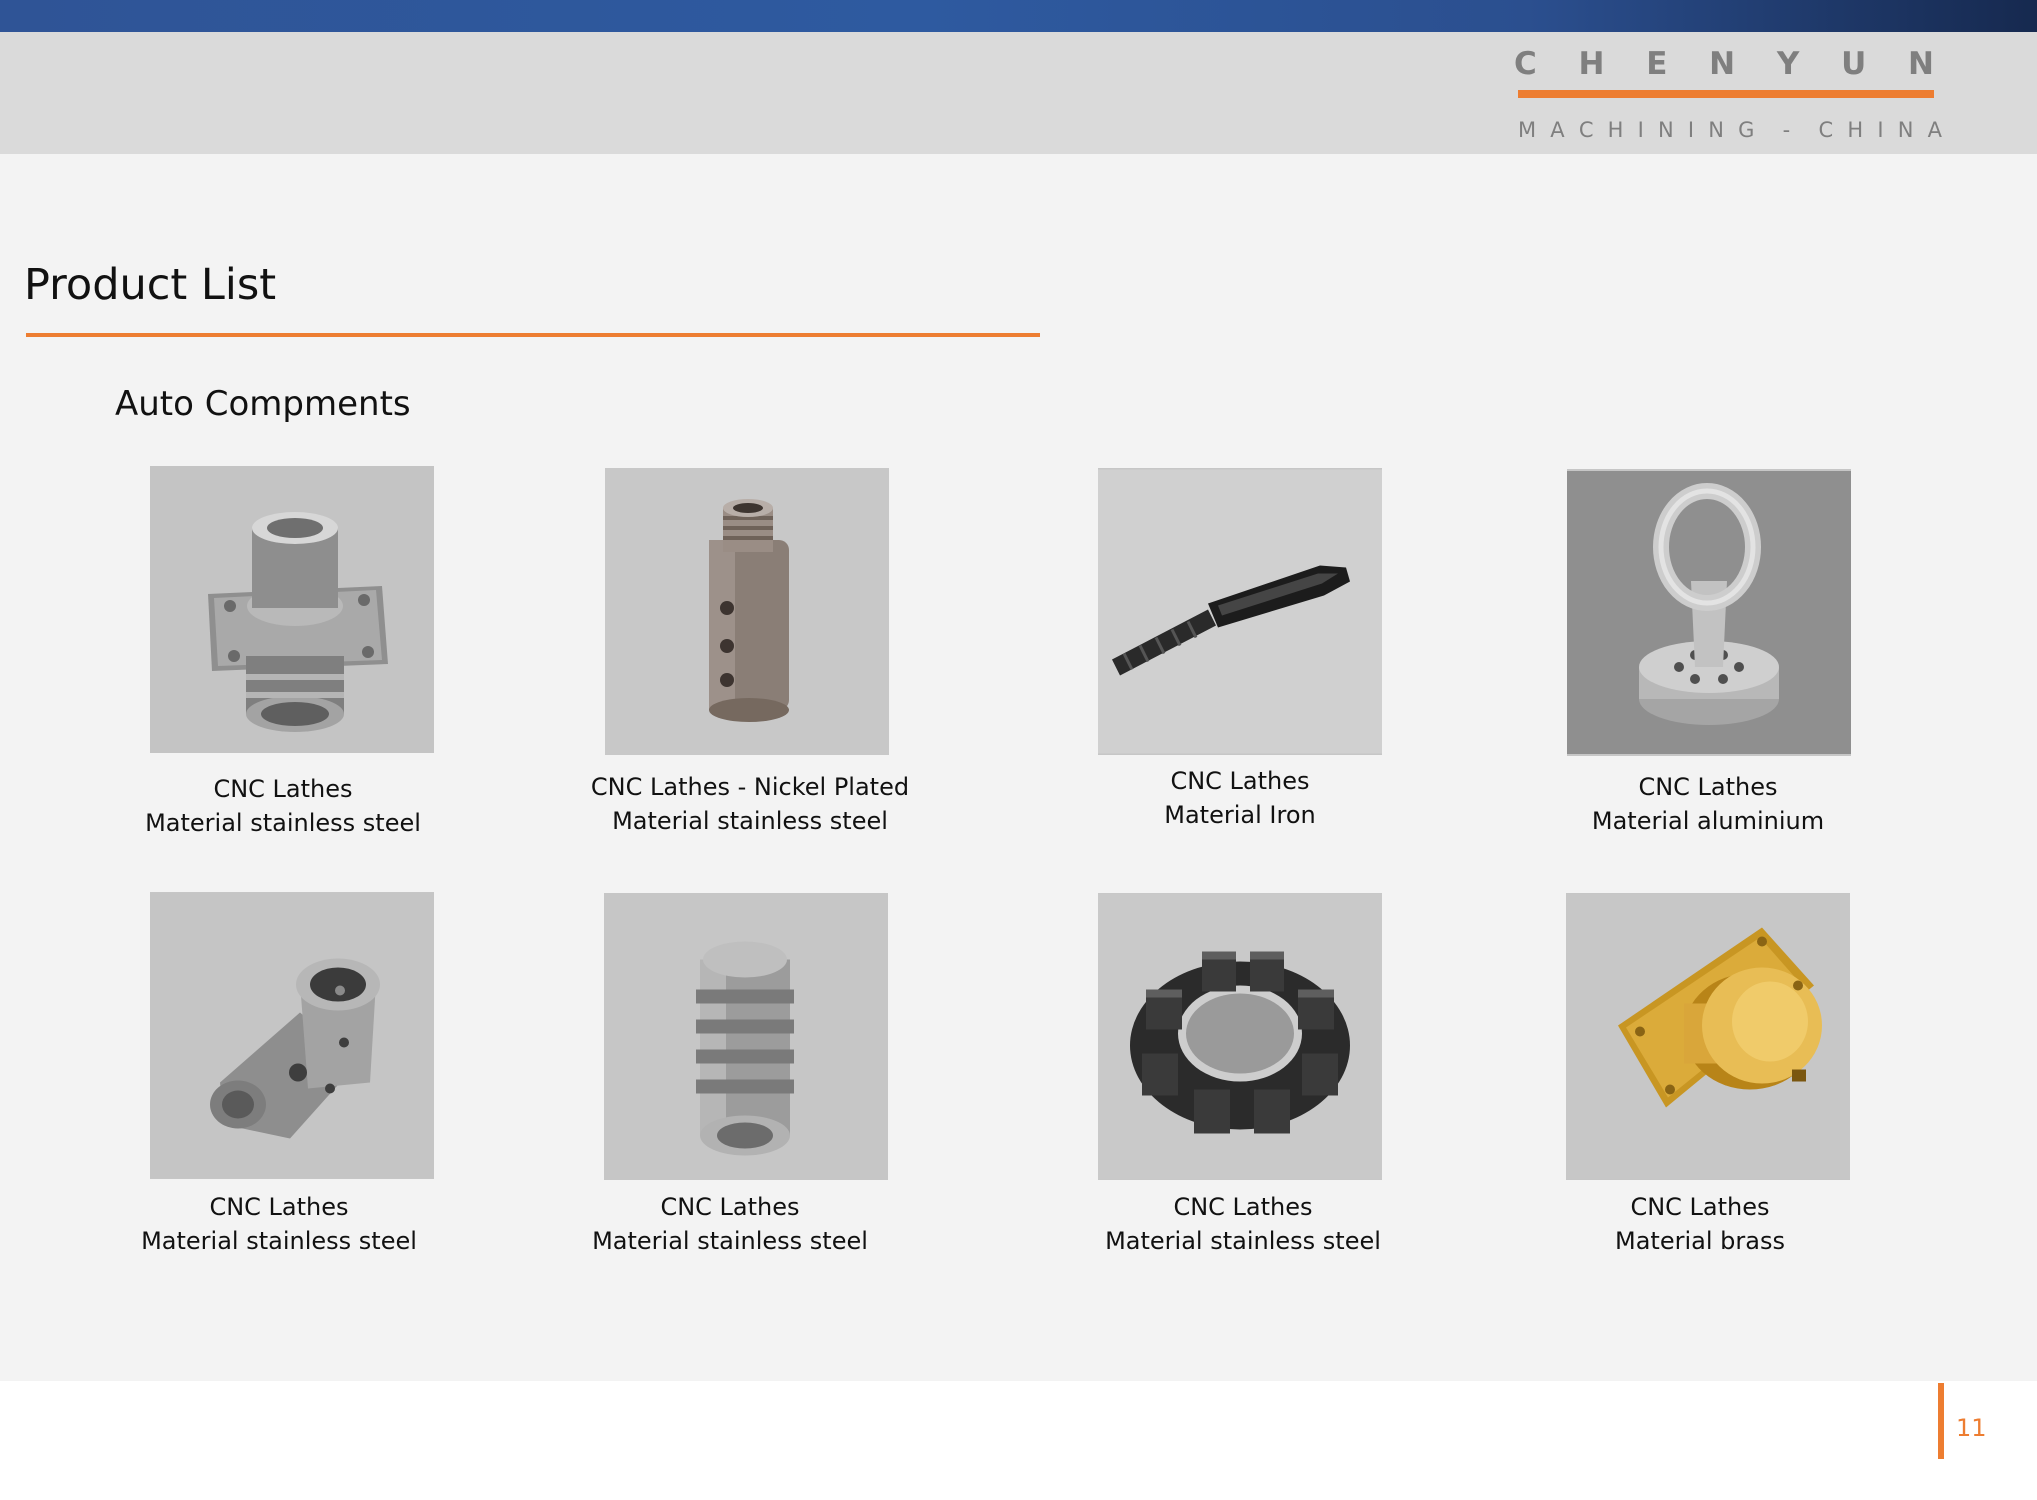  Describe the element at coordinates (1657, 64) in the screenshot. I see `brand-letter: E` at that location.